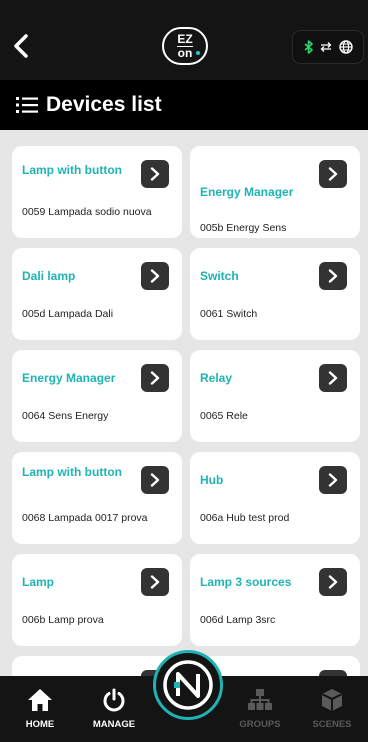  I want to click on ezon-power-logo-icon, so click(188, 685).